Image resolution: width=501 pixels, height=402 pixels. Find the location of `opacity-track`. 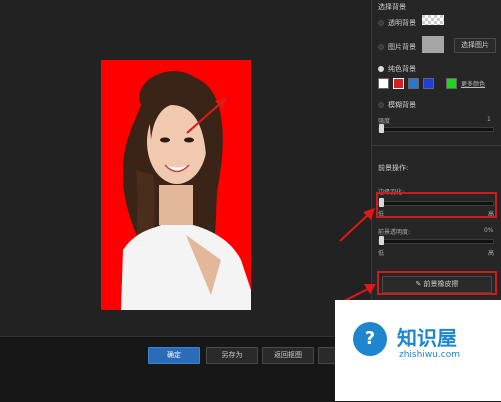

opacity-track is located at coordinates (436, 241).